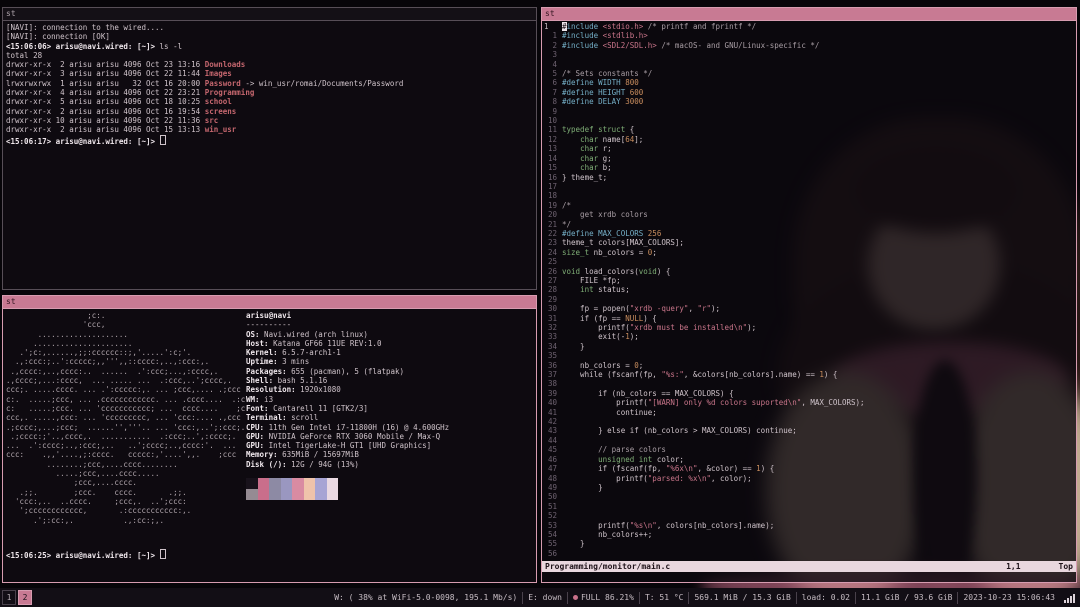 This screenshot has width=1080, height=607. I want to click on line-number: 7, so click(554, 92).